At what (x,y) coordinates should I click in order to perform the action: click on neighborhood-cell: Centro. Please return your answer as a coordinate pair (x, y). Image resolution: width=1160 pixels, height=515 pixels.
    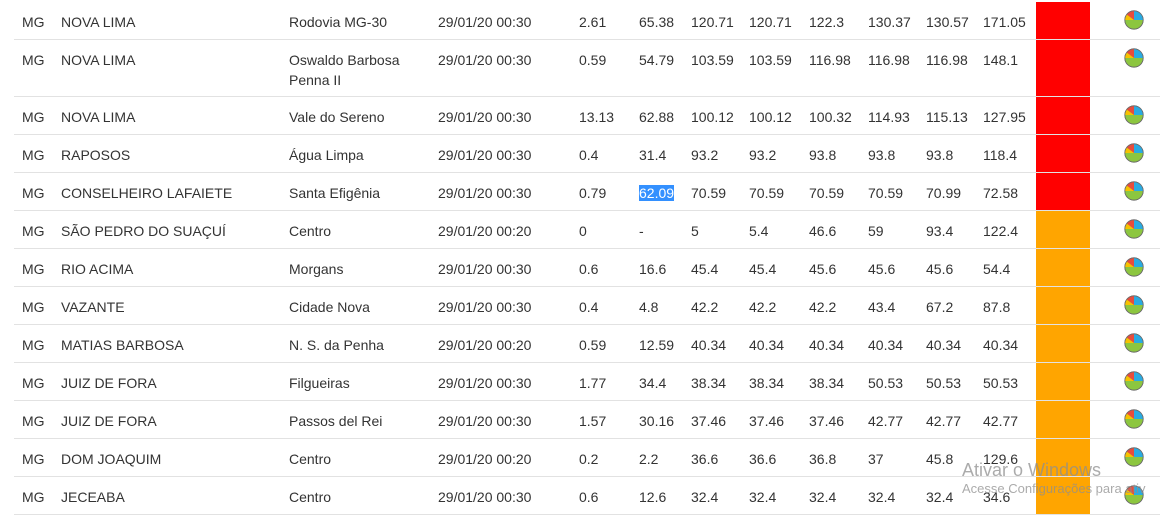
    Looking at the image, I should click on (363, 229).